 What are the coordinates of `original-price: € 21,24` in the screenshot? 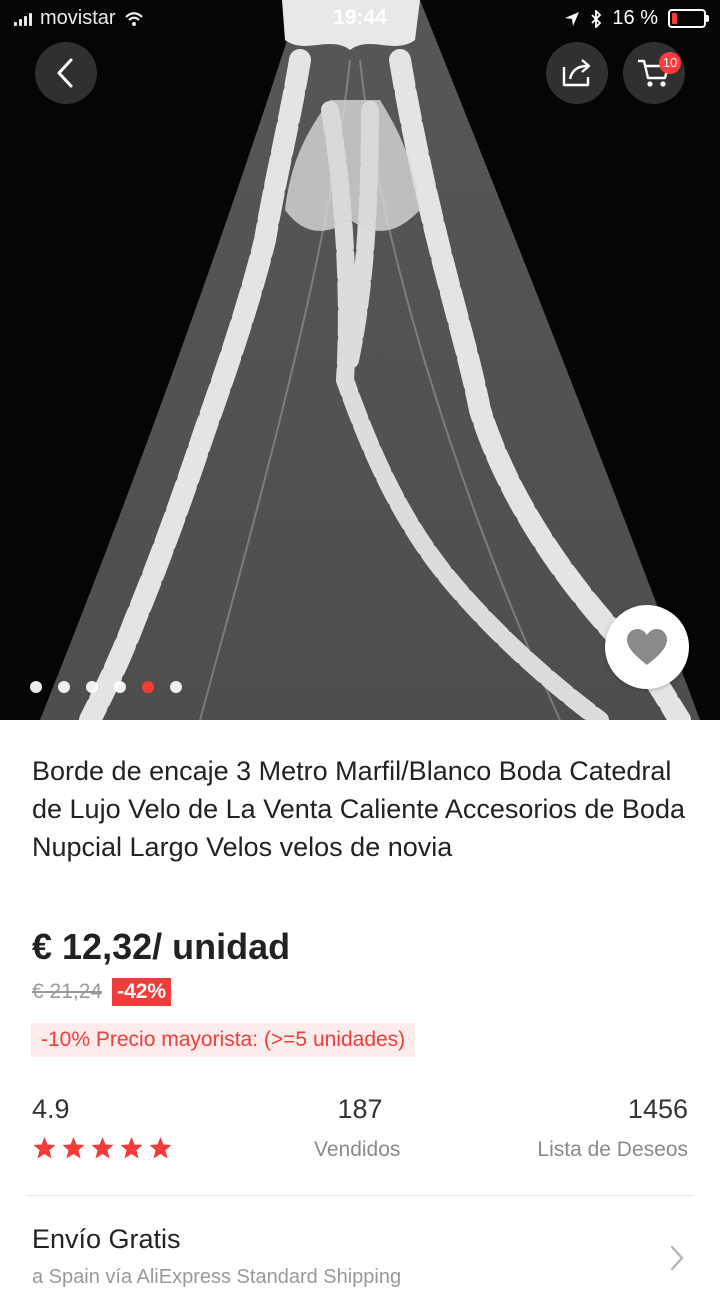 It's located at (67, 991).